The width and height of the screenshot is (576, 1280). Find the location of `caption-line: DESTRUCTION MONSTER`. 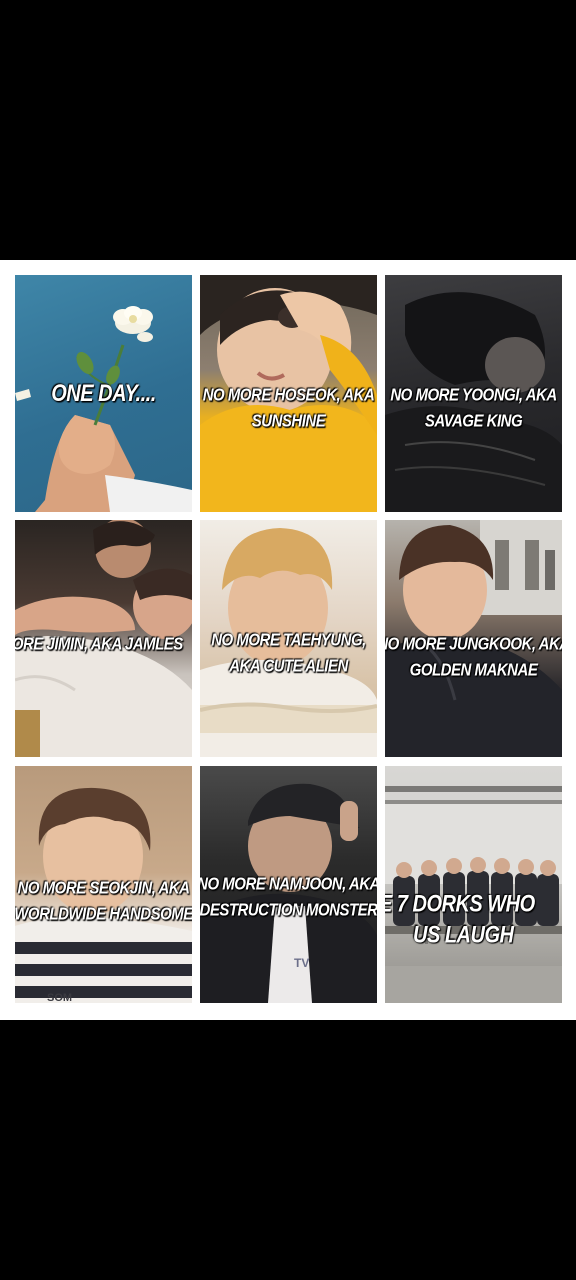

caption-line: DESTRUCTION MONSTER is located at coordinates (288, 910).